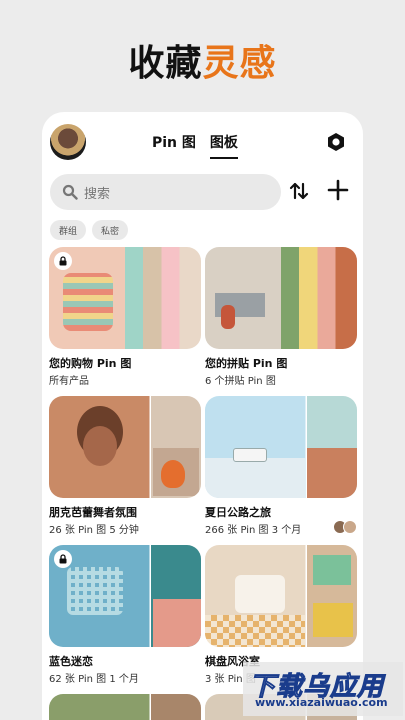 The width and height of the screenshot is (405, 720). I want to click on board-title: 夏日公路之旅, so click(238, 512).